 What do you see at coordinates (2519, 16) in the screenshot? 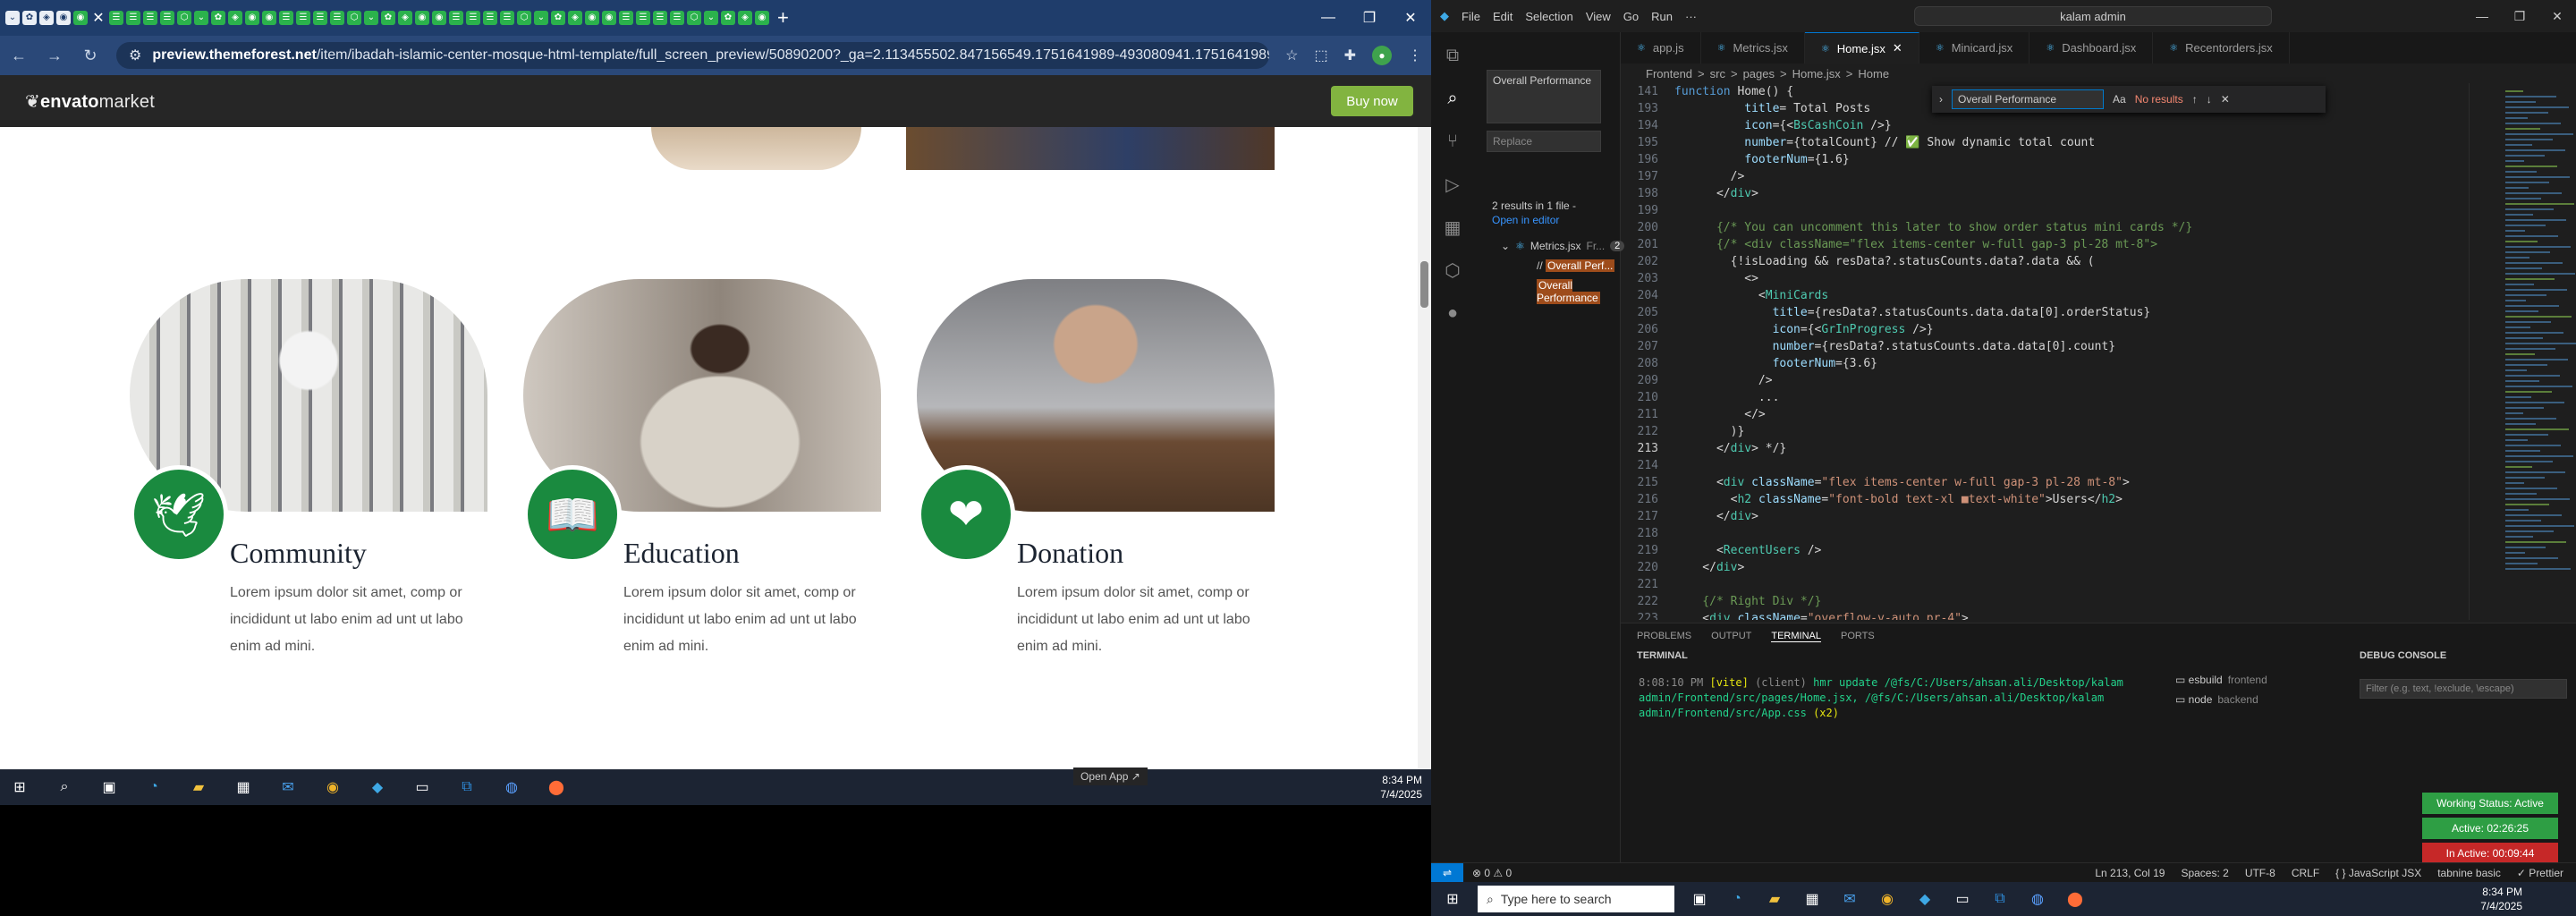
I see `maximize-button: ❐` at bounding box center [2519, 16].